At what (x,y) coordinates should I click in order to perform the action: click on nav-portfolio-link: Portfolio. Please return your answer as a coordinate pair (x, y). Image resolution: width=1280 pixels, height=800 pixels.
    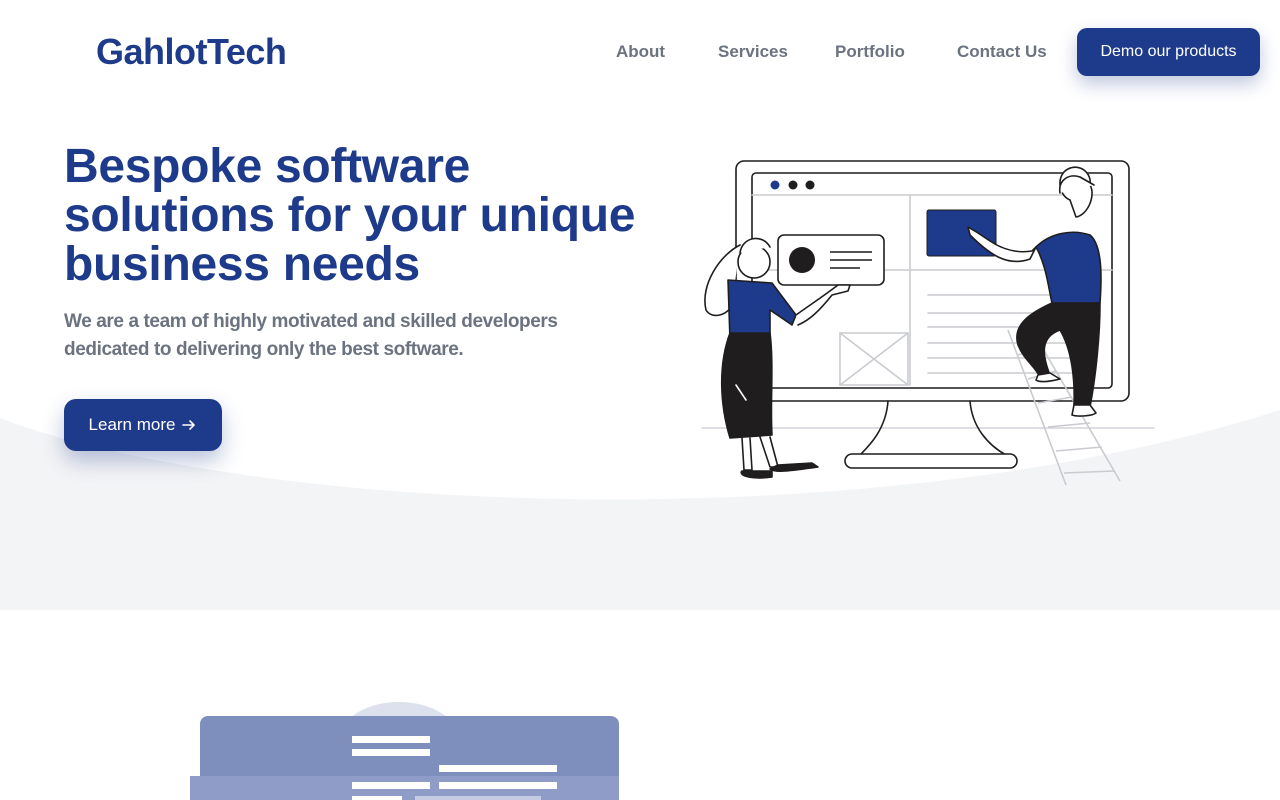
    Looking at the image, I should click on (870, 52).